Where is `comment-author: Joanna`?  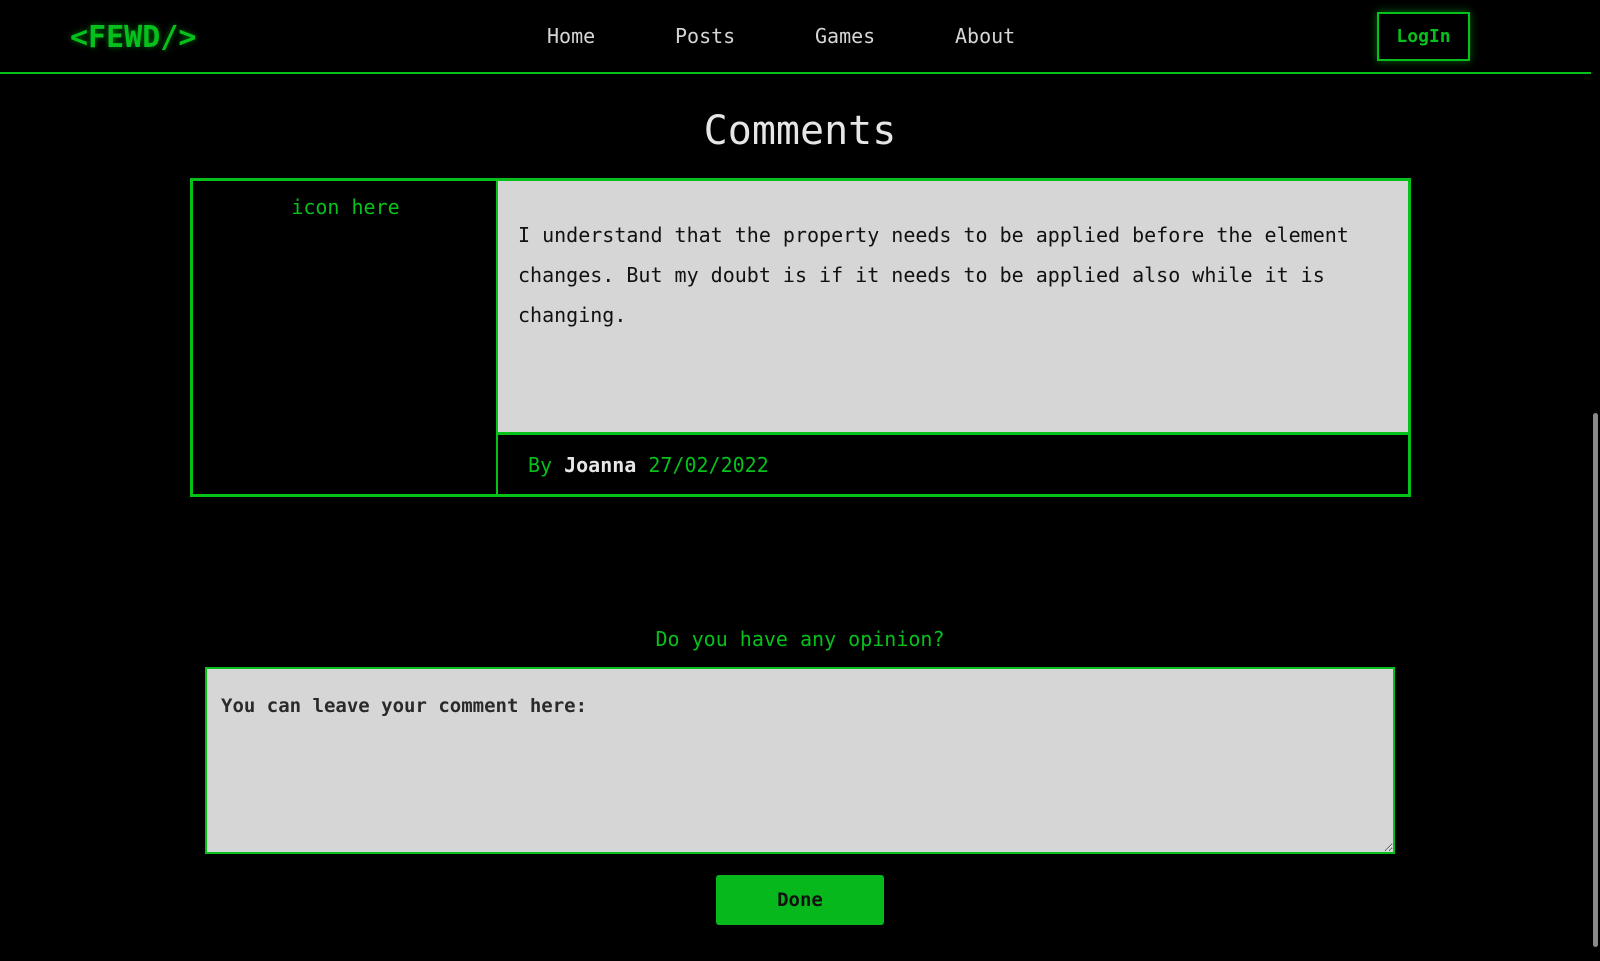 comment-author: Joanna is located at coordinates (600, 464).